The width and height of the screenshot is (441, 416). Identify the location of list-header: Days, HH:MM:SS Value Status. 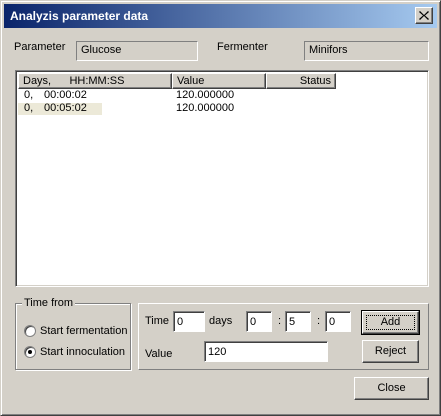
(223, 81).